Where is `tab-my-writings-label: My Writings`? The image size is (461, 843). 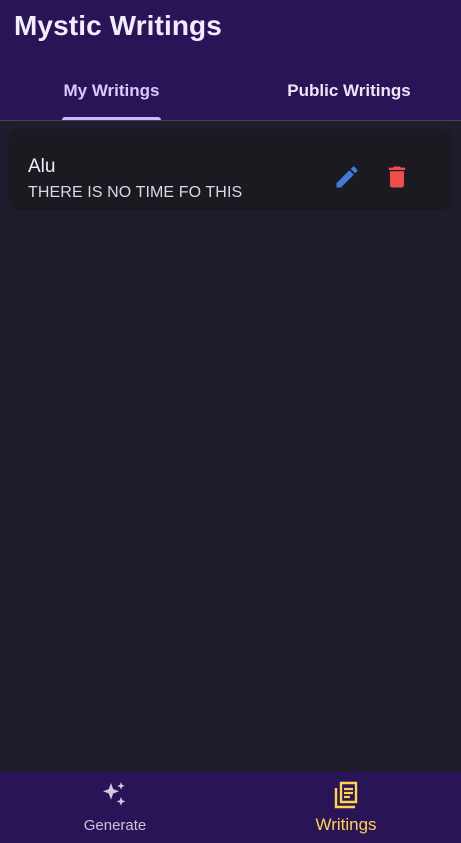 tab-my-writings-label: My Writings is located at coordinates (111, 90).